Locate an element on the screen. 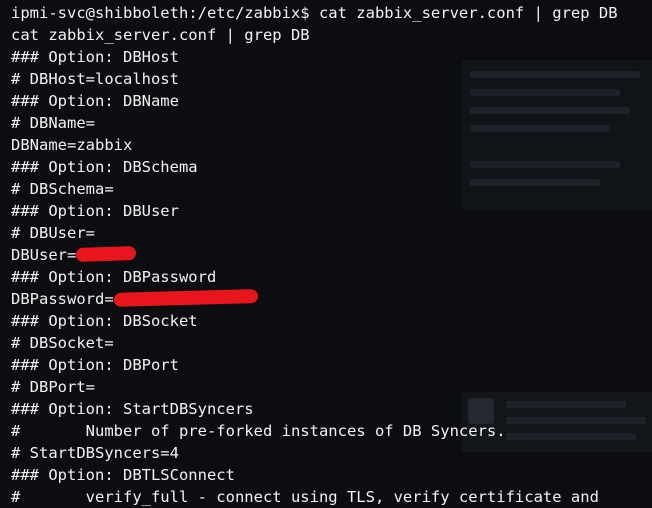  terminal-line: ### Option: DBHost is located at coordinates (95, 57).